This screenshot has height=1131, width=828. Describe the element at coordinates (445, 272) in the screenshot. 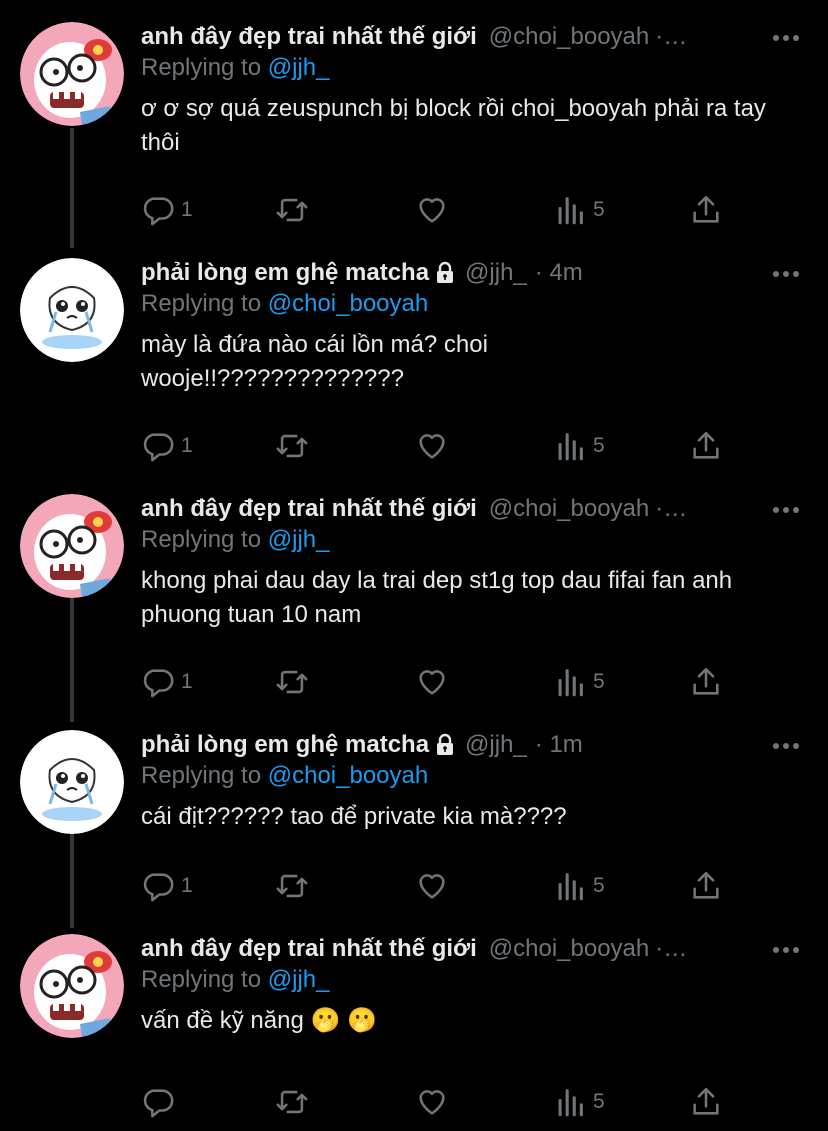

I see `lock-icon` at that location.